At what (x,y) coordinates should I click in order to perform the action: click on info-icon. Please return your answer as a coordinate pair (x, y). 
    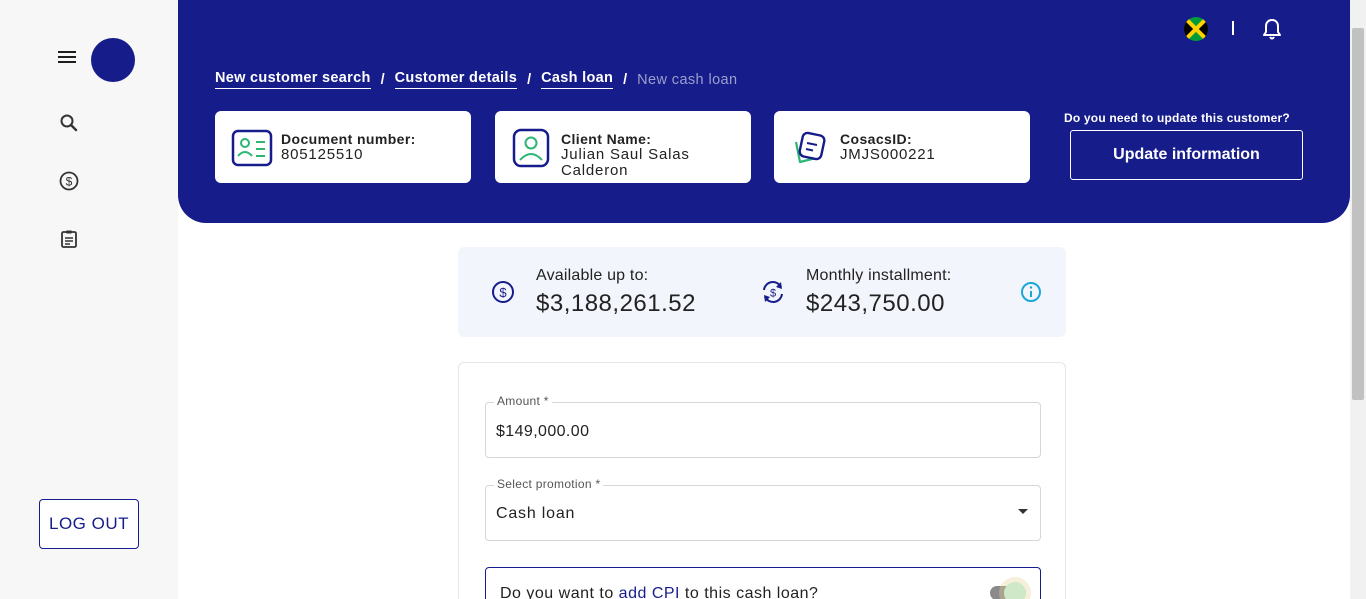
    Looking at the image, I should click on (1031, 292).